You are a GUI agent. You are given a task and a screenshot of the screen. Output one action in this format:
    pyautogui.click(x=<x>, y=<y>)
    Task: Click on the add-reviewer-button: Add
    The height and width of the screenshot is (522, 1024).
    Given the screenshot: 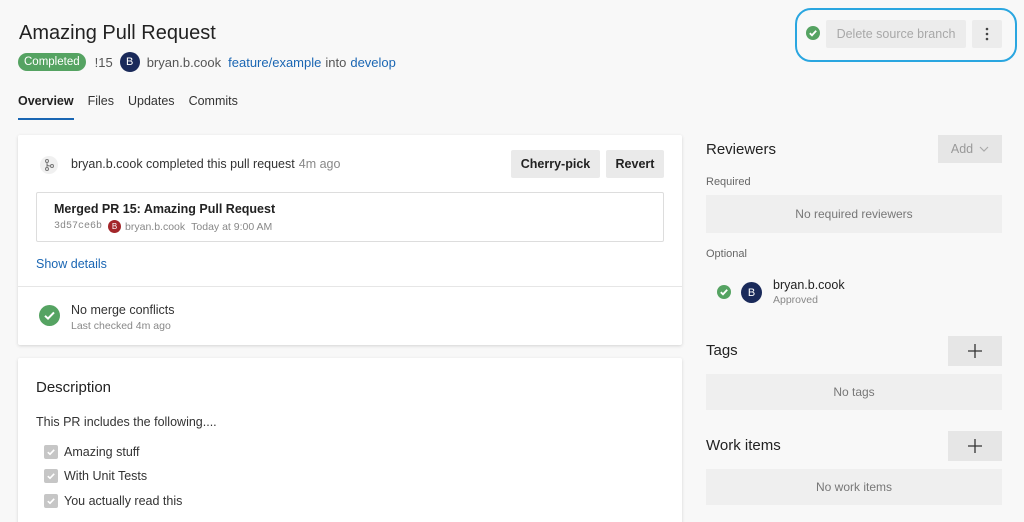 What is the action you would take?
    pyautogui.click(x=970, y=149)
    